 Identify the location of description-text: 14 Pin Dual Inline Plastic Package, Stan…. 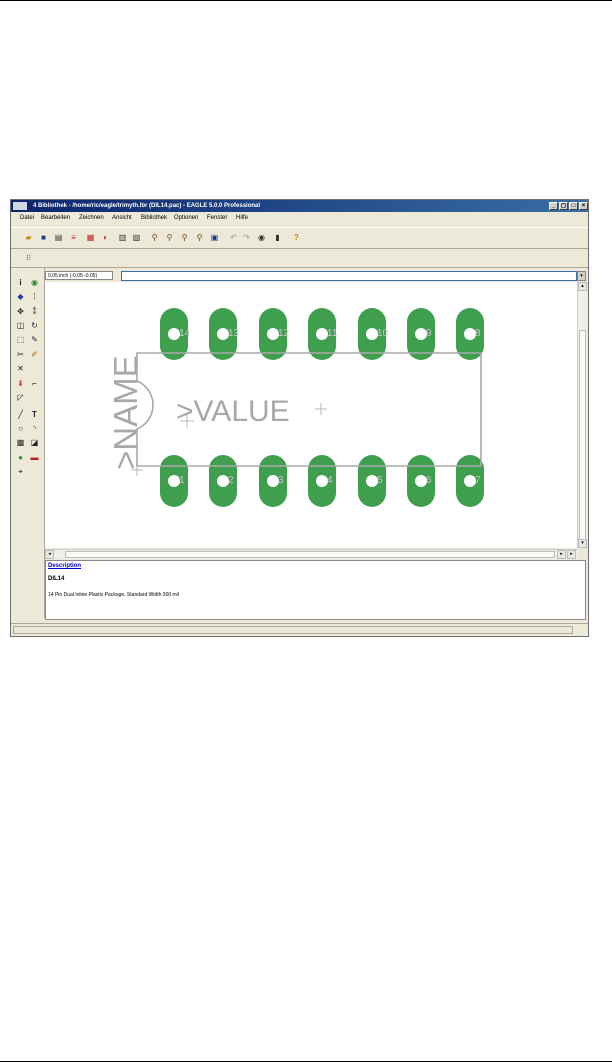
(113, 595).